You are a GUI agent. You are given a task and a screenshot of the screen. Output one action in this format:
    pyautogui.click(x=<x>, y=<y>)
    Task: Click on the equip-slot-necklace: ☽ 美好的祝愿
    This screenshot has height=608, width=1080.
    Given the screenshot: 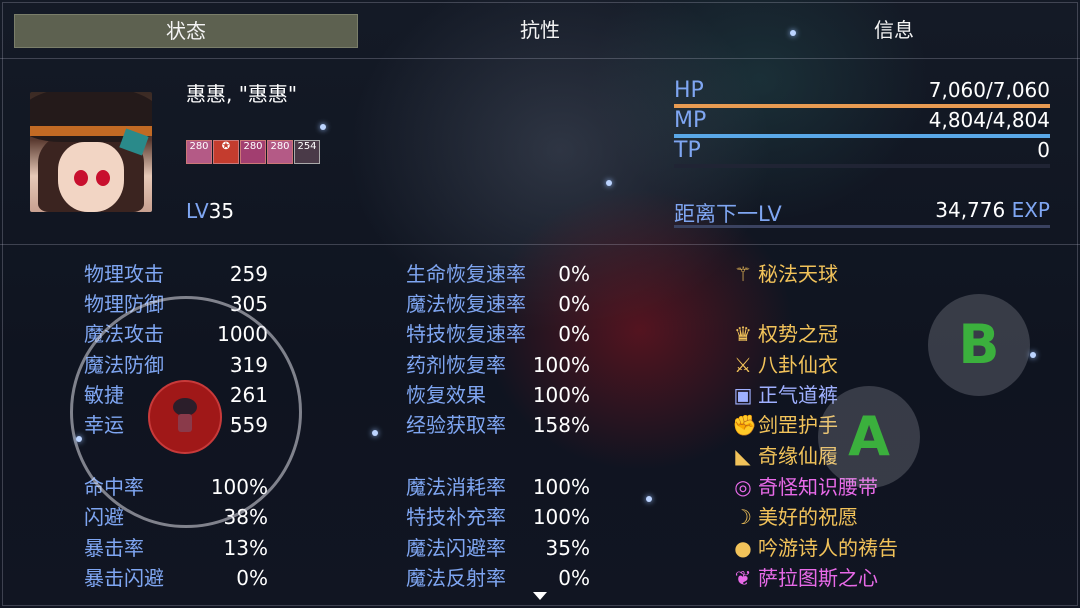 What is the action you would take?
    pyautogui.click(x=795, y=517)
    